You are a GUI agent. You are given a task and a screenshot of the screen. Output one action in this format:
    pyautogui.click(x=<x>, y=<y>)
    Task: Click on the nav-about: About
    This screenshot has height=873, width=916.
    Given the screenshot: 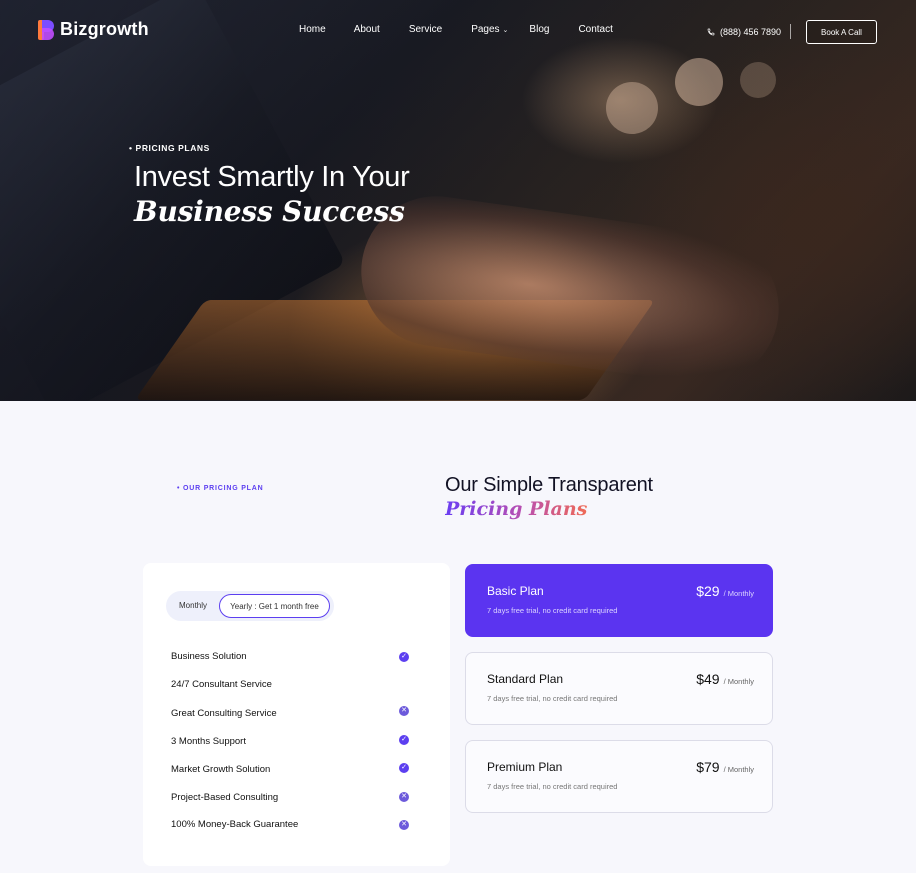 What is the action you would take?
    pyautogui.click(x=367, y=29)
    